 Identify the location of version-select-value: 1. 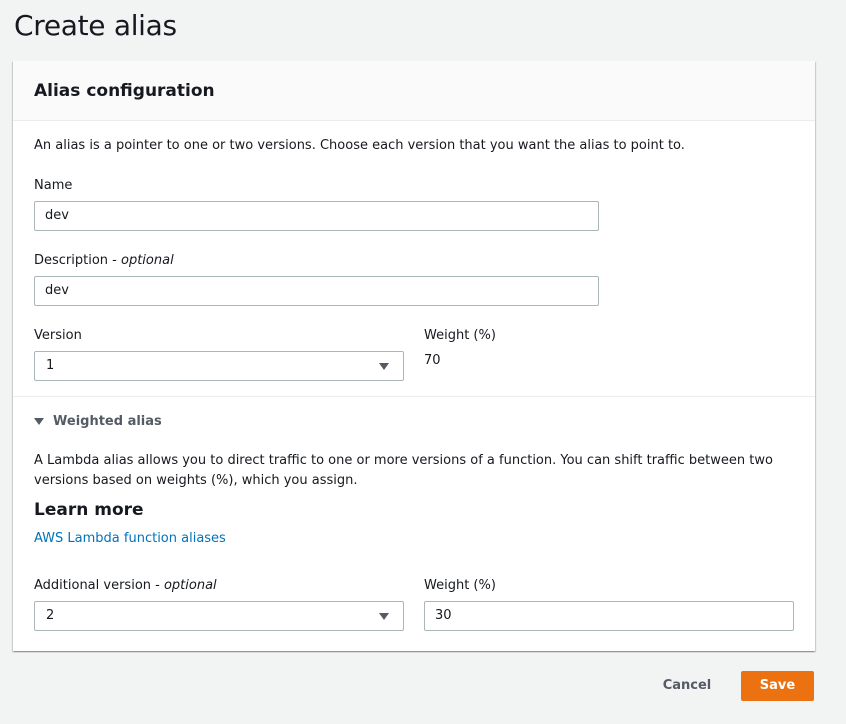
(50, 365).